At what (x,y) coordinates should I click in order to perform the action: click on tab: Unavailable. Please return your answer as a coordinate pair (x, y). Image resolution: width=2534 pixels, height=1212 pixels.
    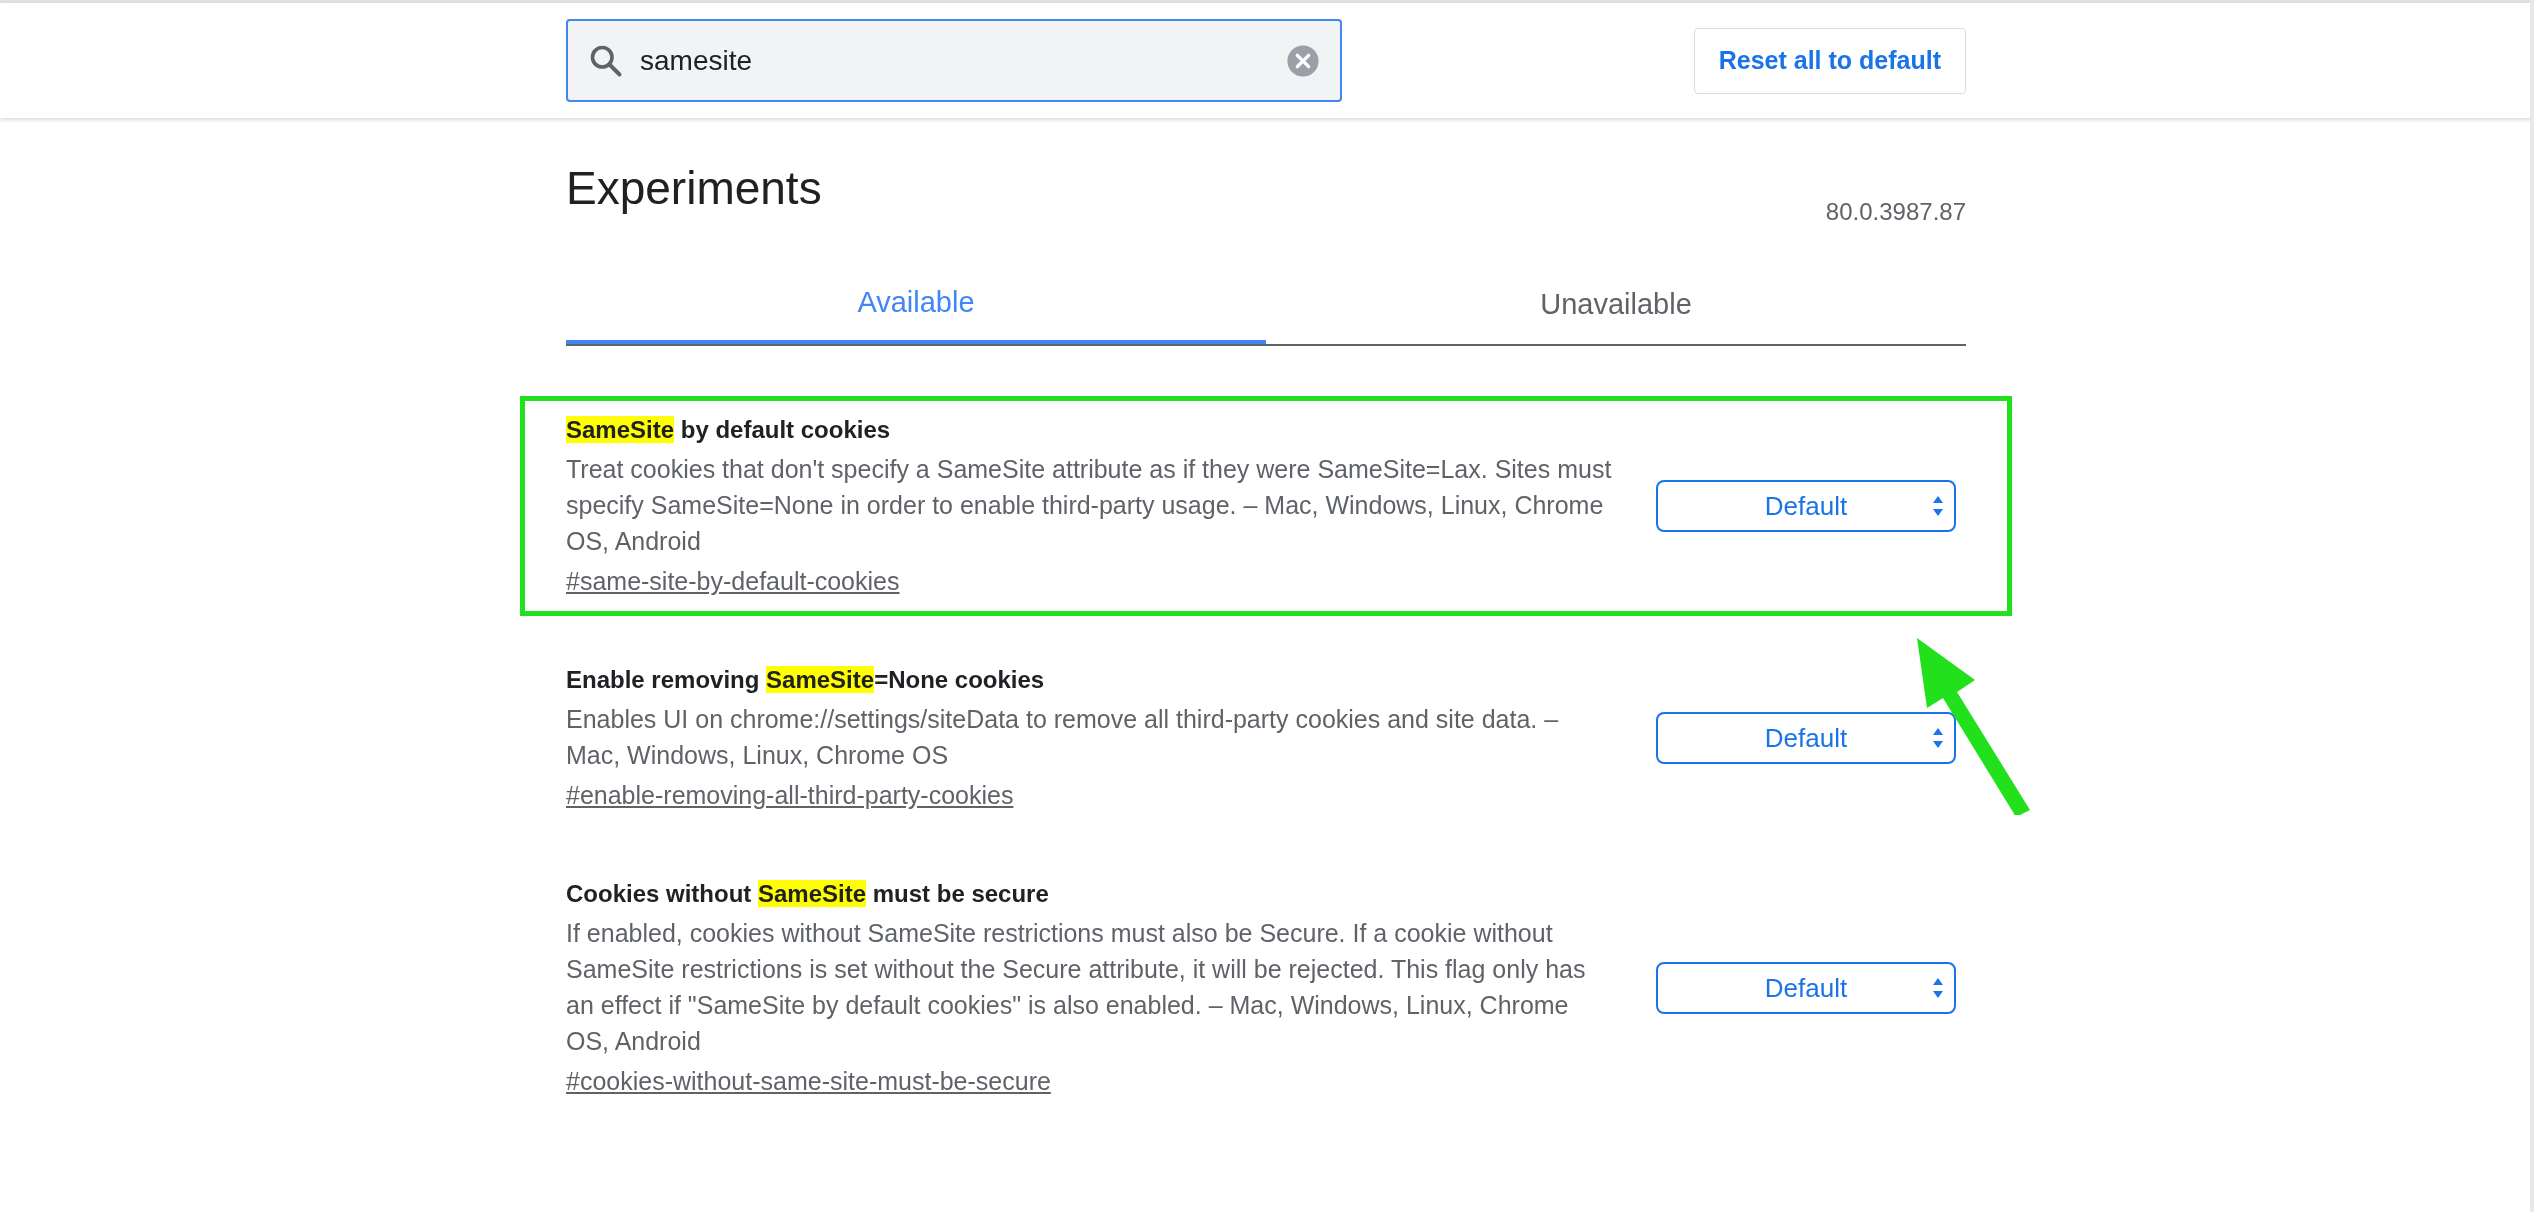
    Looking at the image, I should click on (1616, 305).